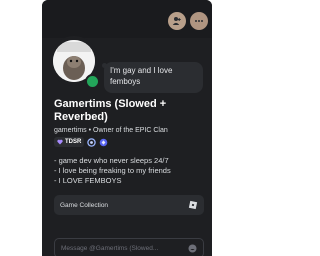  Describe the element at coordinates (73, 142) in the screenshot. I see `server-tag: TDSR` at that location.